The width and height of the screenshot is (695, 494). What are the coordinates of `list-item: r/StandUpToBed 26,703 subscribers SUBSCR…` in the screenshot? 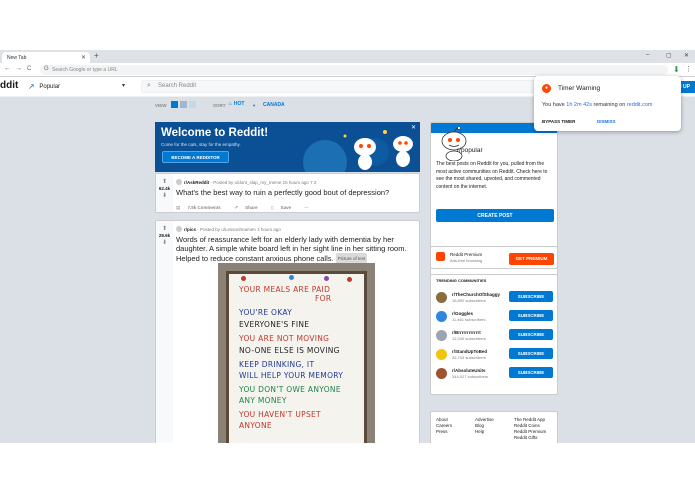 It's located at (495, 356).